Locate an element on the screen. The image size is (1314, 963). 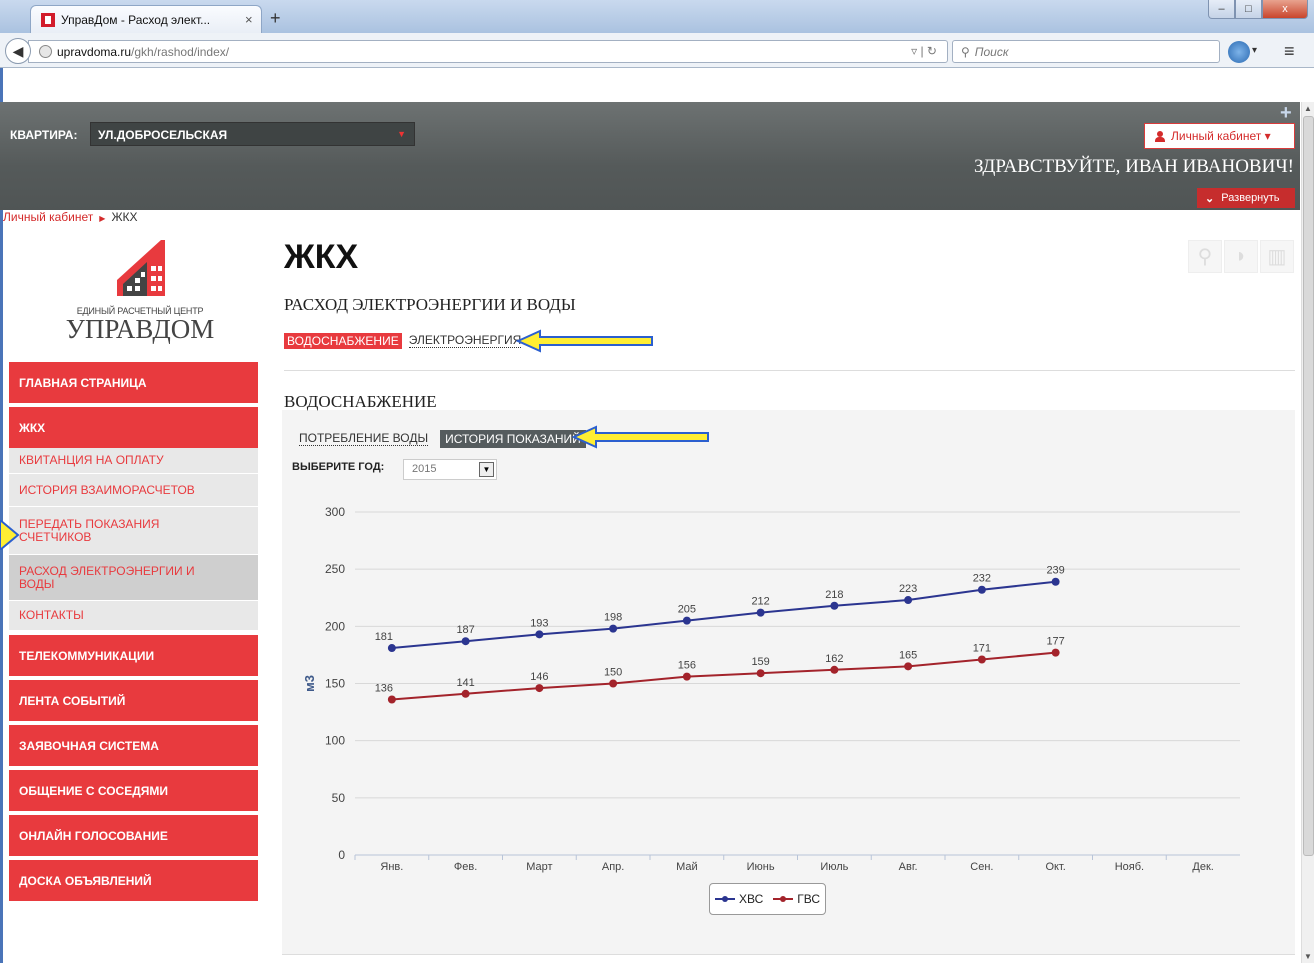
reload-icon: ▿ | ↻ is located at coordinates (924, 51).